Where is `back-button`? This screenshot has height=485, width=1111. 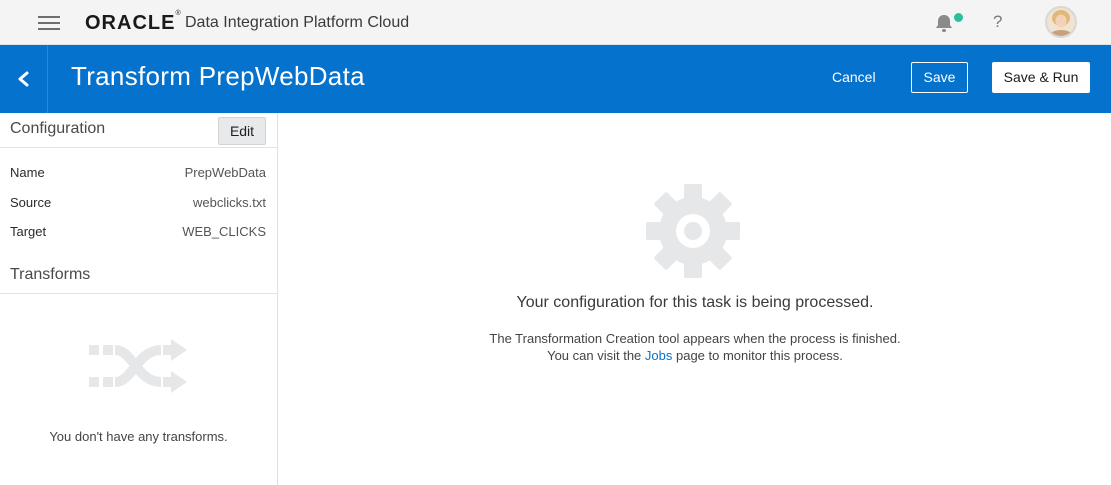
back-button is located at coordinates (24, 79).